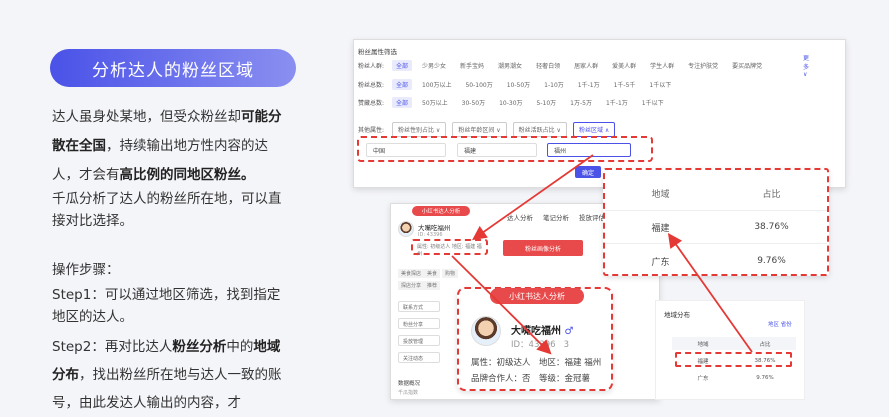 The width and height of the screenshot is (889, 417). I want to click on filter-option: 少男少女, so click(434, 65).